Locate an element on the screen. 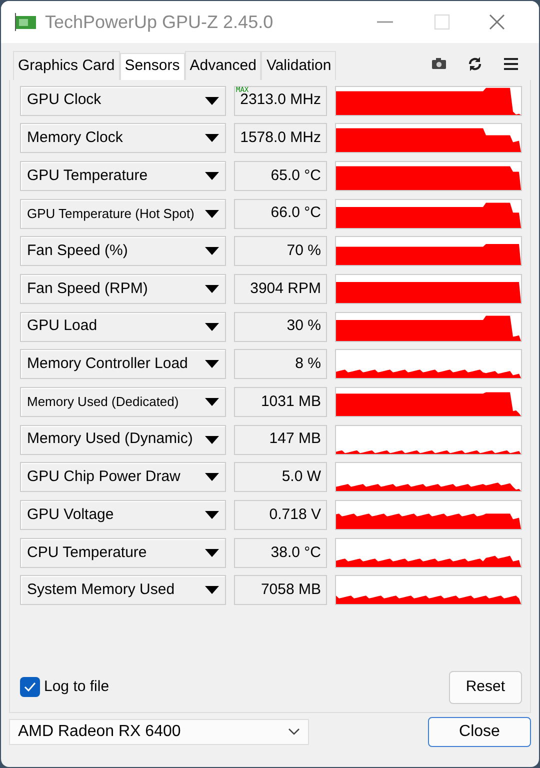 The image size is (540, 768). sensor-value: 66.0 °C is located at coordinates (295, 213).